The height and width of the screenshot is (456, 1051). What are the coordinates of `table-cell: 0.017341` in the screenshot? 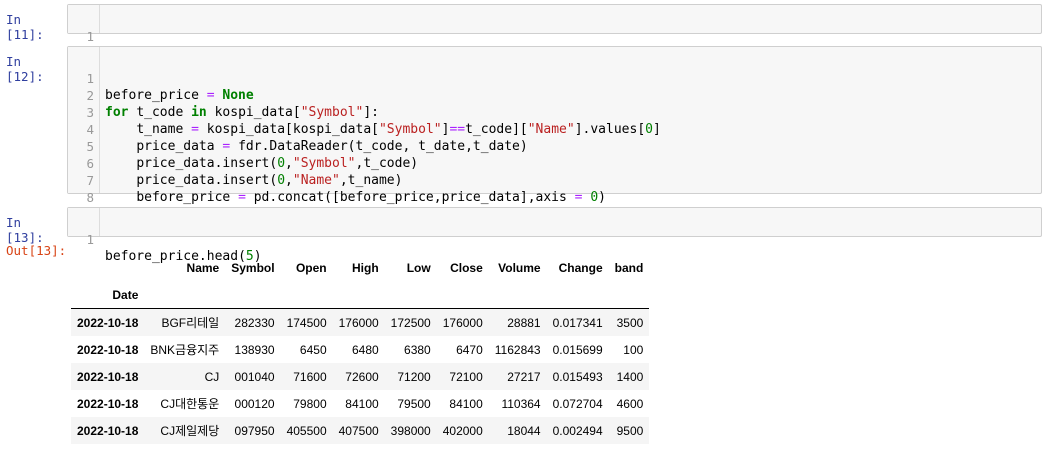 It's located at (577, 322).